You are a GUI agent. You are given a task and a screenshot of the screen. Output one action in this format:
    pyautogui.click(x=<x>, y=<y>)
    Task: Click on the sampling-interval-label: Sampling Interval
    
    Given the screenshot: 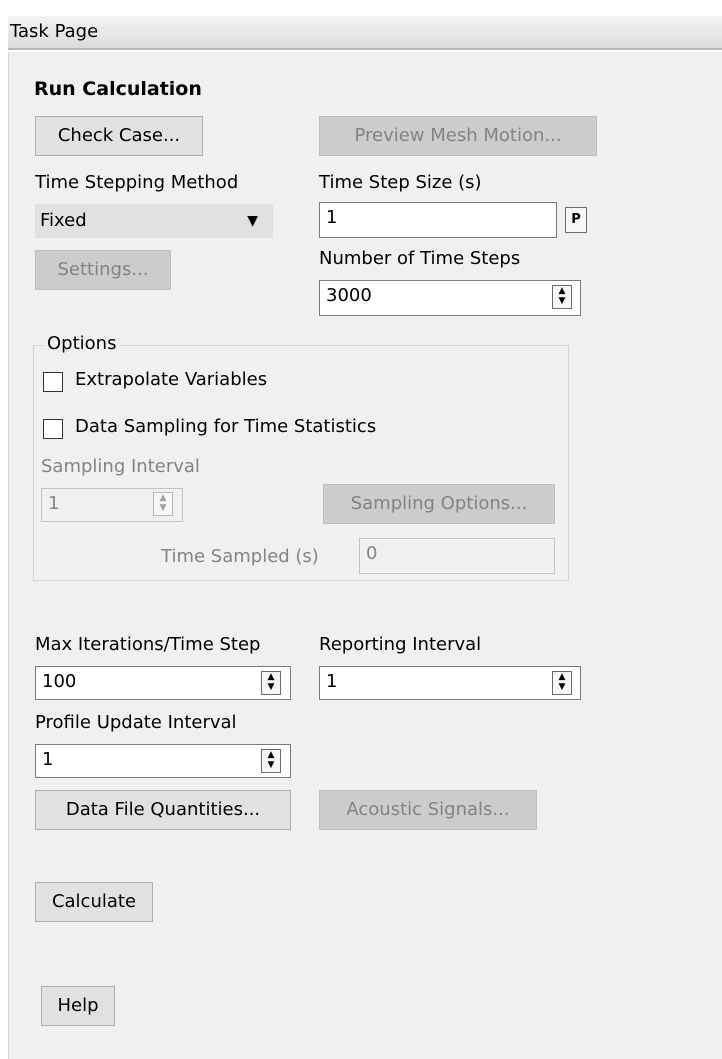 What is the action you would take?
    pyautogui.click(x=120, y=466)
    